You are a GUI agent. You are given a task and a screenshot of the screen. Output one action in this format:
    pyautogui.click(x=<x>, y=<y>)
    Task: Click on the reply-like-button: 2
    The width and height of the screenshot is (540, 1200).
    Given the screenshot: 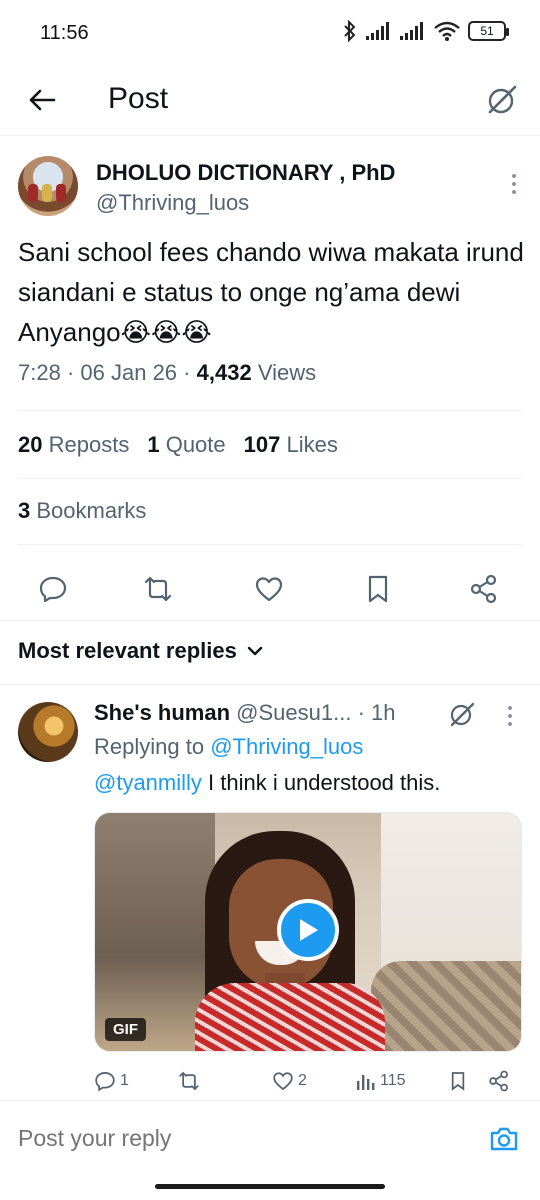 What is the action you would take?
    pyautogui.click(x=289, y=1081)
    